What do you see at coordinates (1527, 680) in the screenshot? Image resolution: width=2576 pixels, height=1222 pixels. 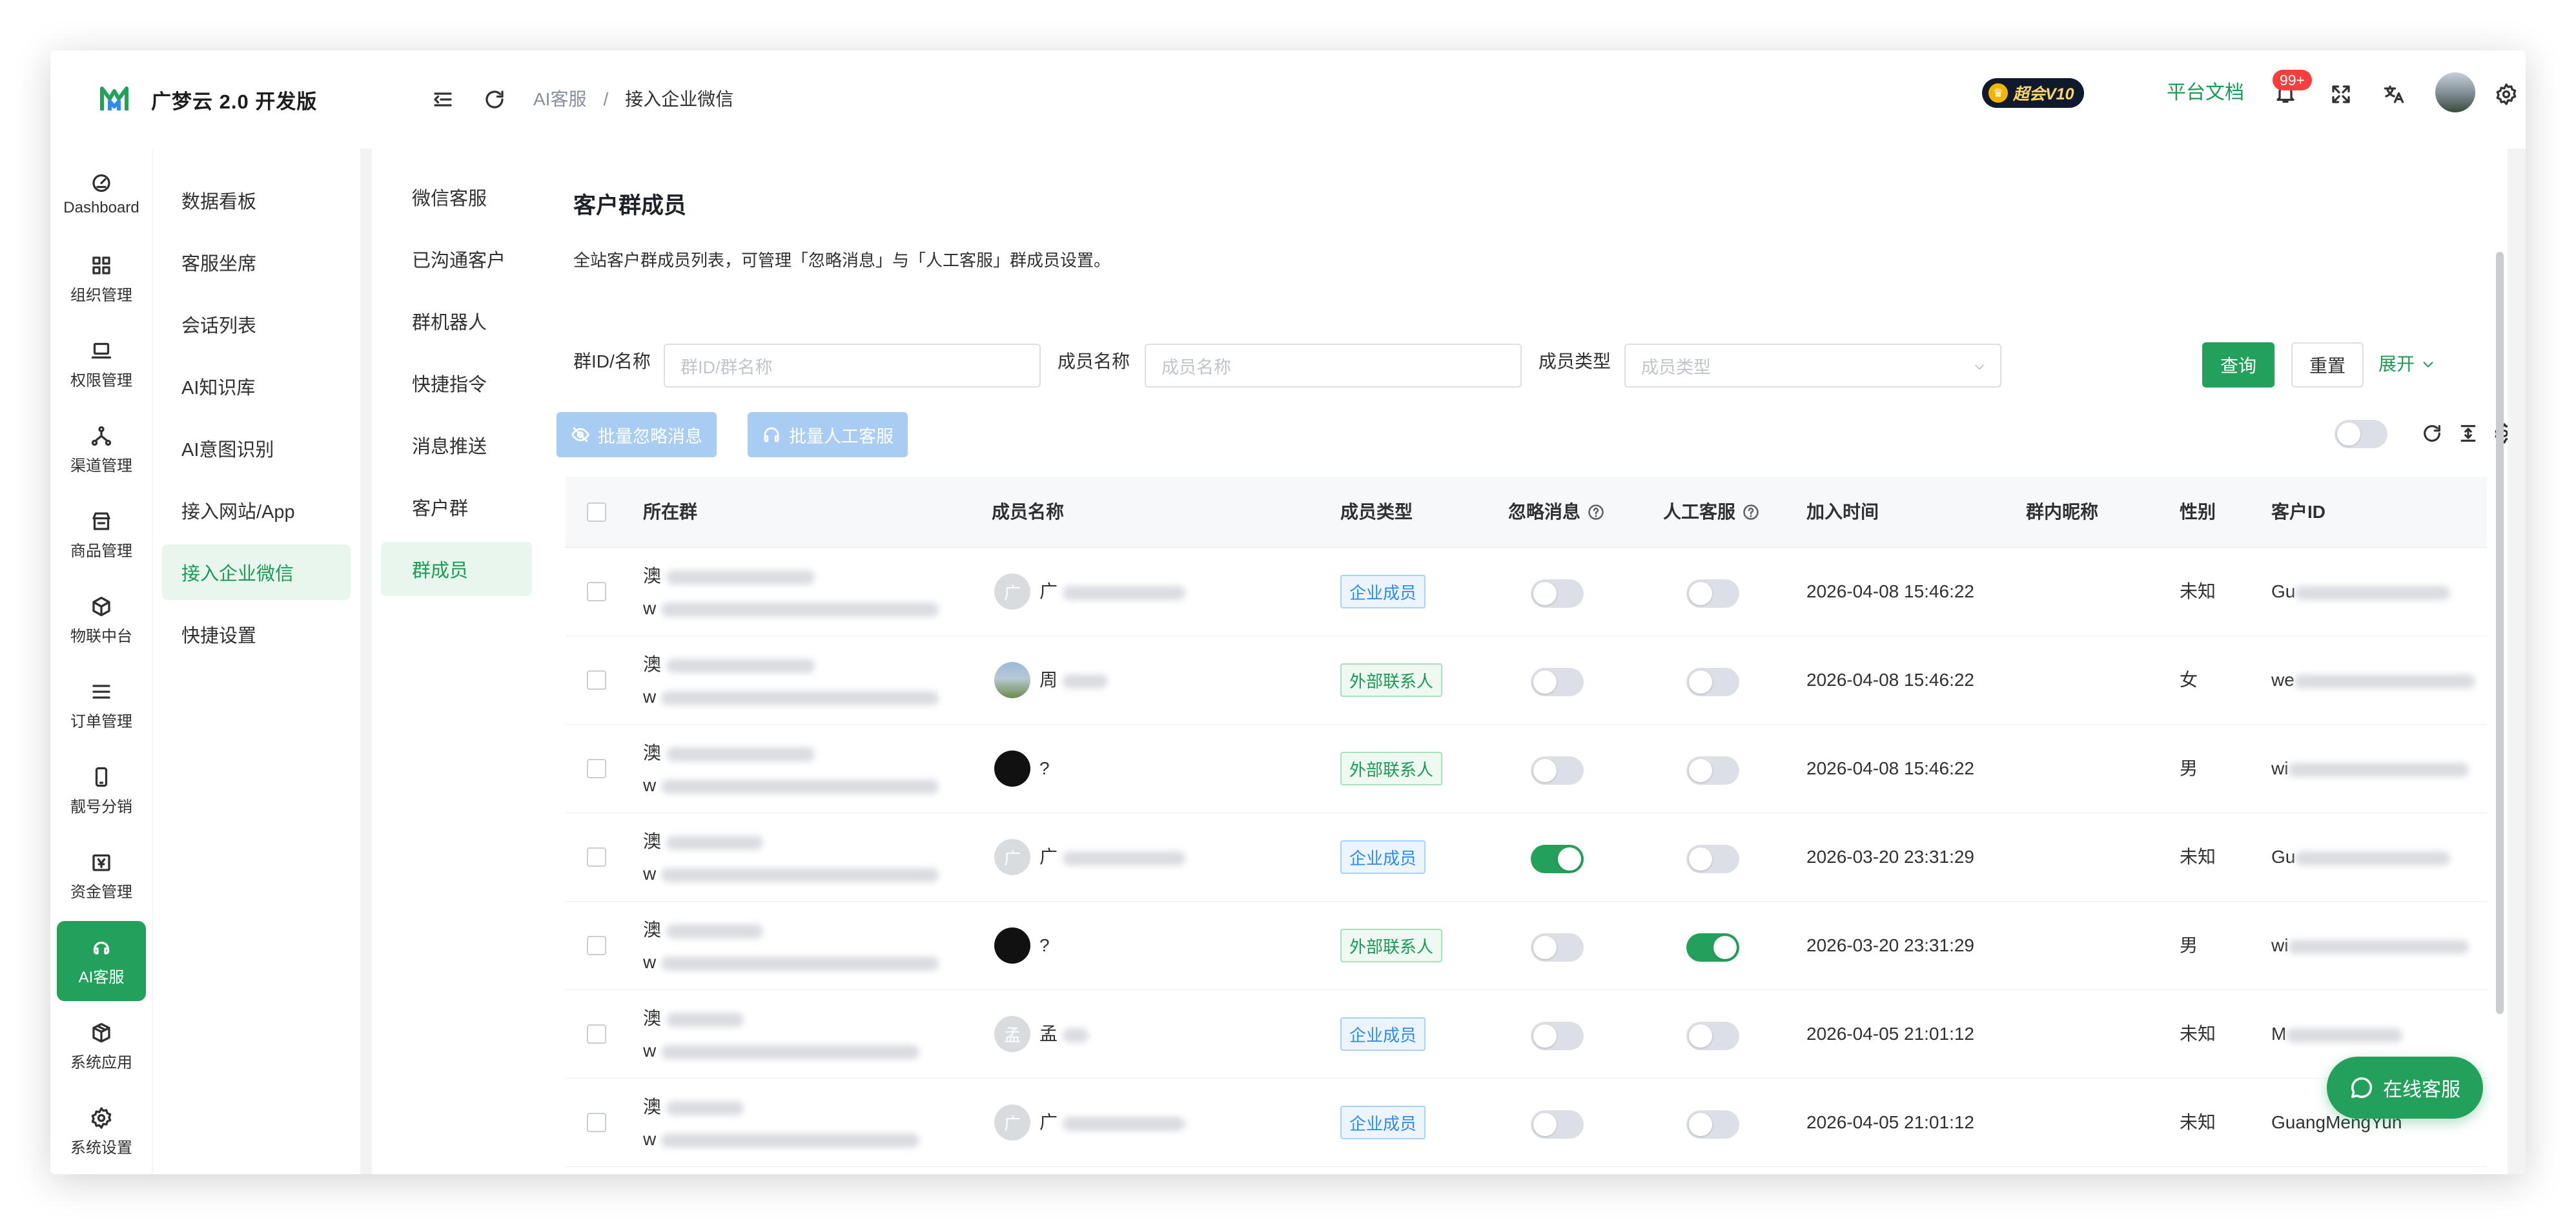 I see `table-row: 澳 w 周 外部联系人 2026-04-08 15:46:22 女 we` at bounding box center [1527, 680].